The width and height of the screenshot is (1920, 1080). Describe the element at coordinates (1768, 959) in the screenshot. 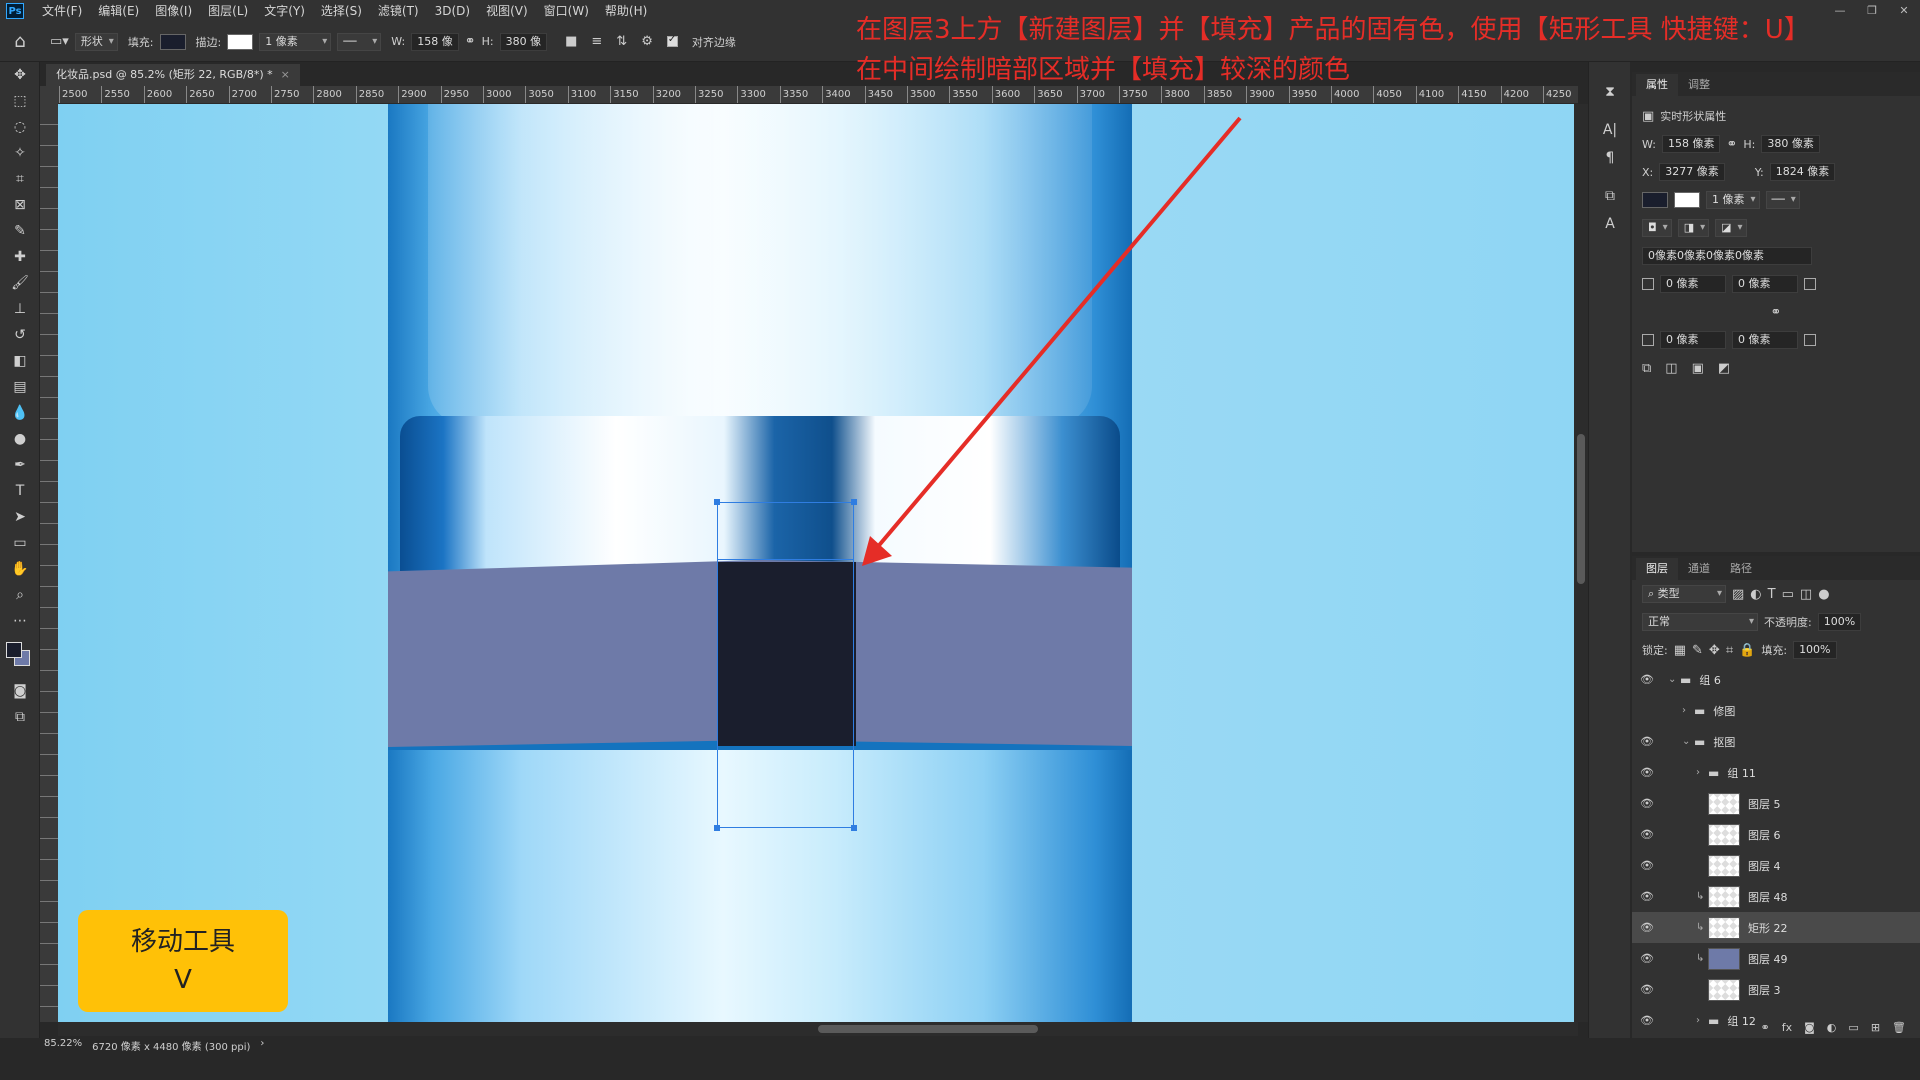

I see `layer-name: 图层 49` at that location.